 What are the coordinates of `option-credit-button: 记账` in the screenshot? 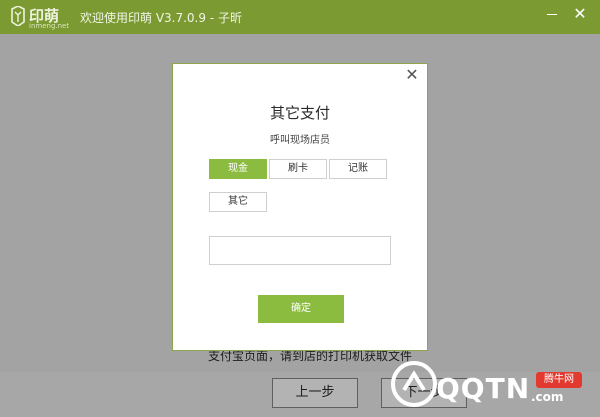 It's located at (358, 169).